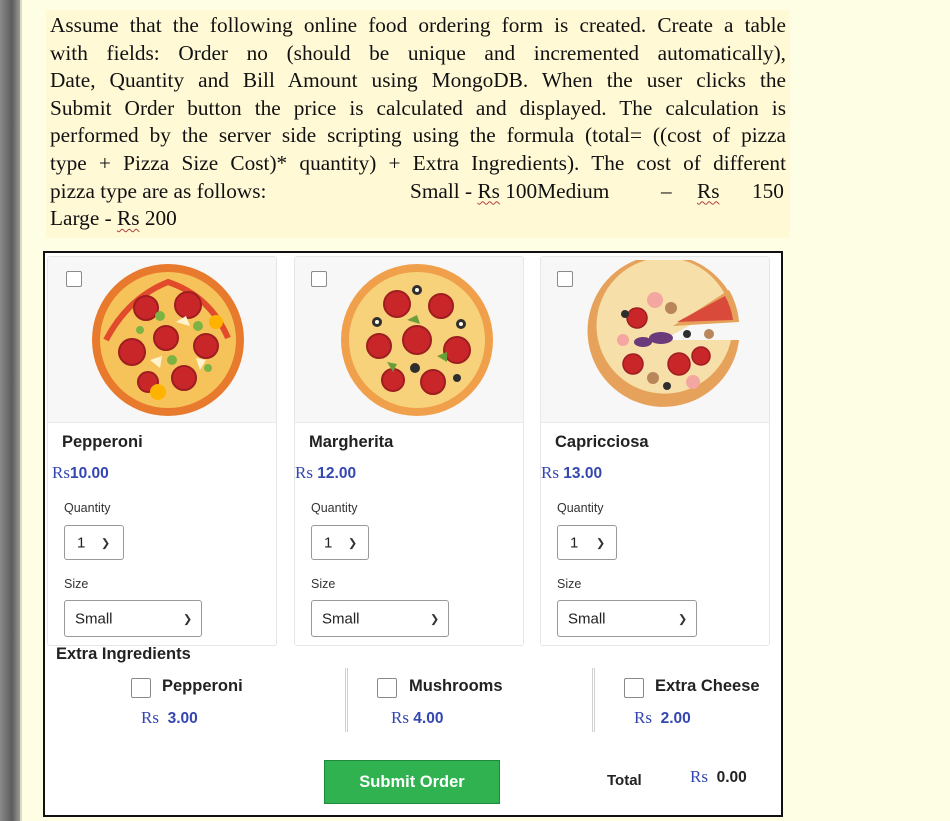  Describe the element at coordinates (707, 686) in the screenshot. I see `ingredient-name: Extra Cheese` at that location.